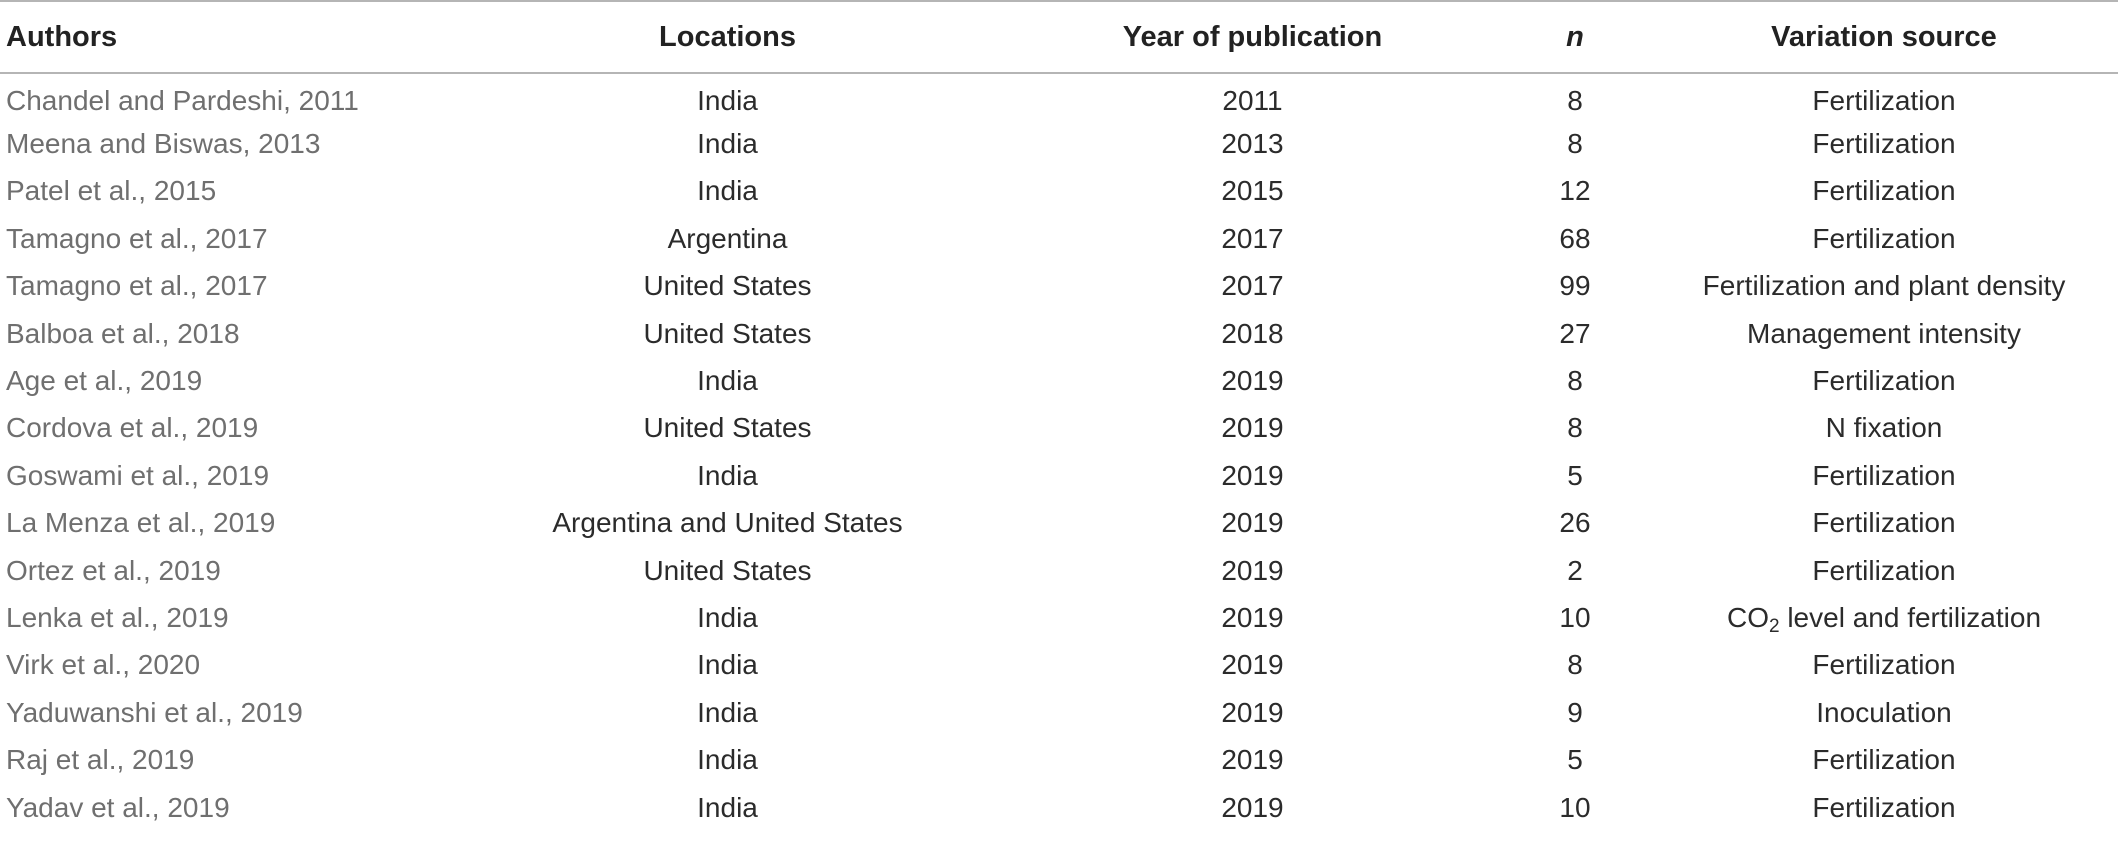  I want to click on cell-n: 12, so click(1575, 191).